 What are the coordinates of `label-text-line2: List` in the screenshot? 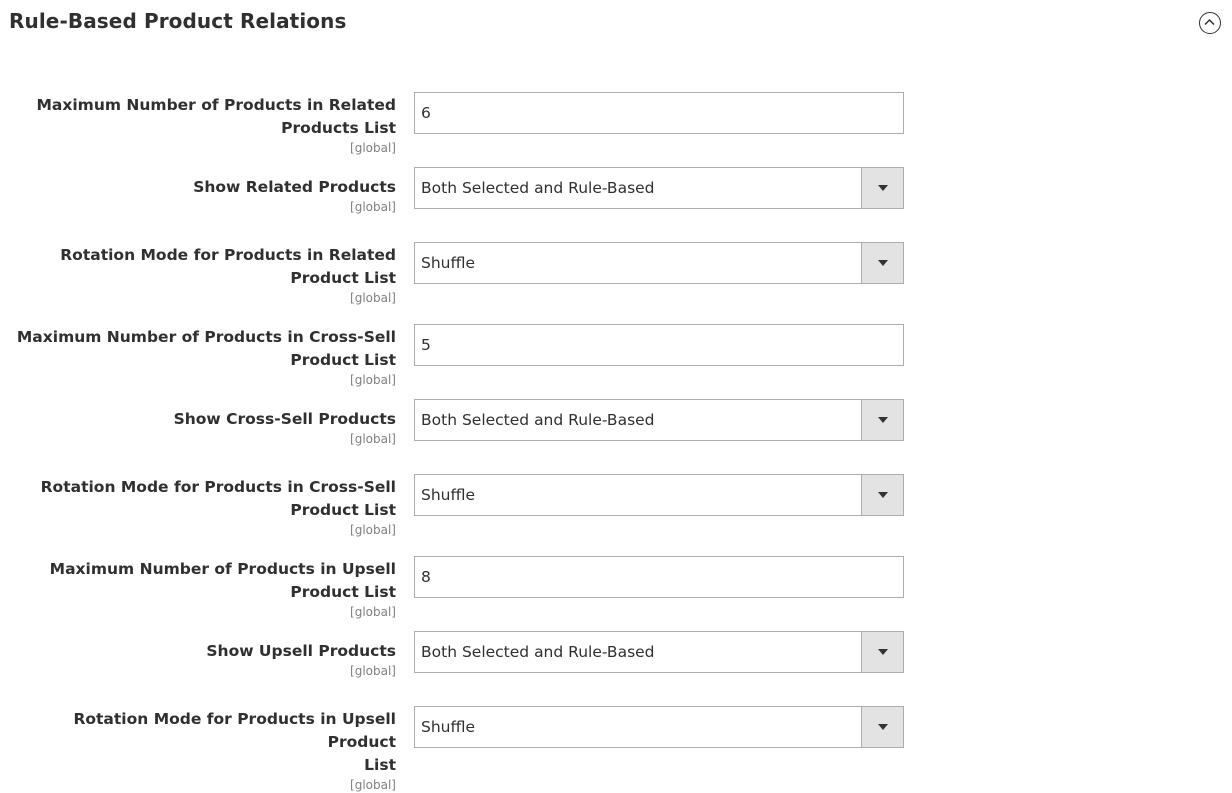 It's located at (380, 765).